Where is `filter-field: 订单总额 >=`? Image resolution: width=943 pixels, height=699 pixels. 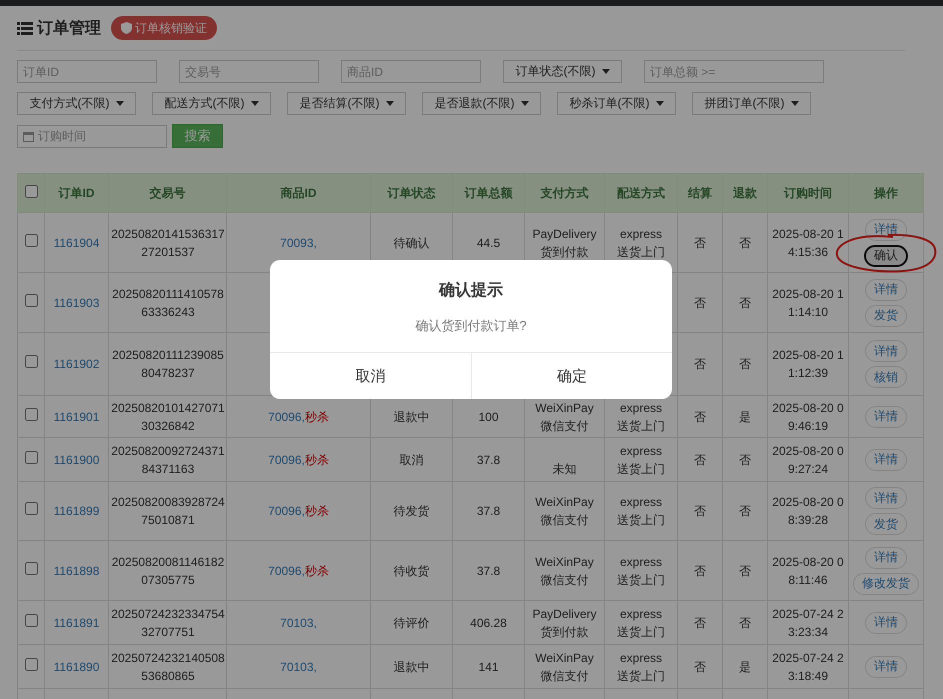
filter-field: 订单总额 >= is located at coordinates (734, 71).